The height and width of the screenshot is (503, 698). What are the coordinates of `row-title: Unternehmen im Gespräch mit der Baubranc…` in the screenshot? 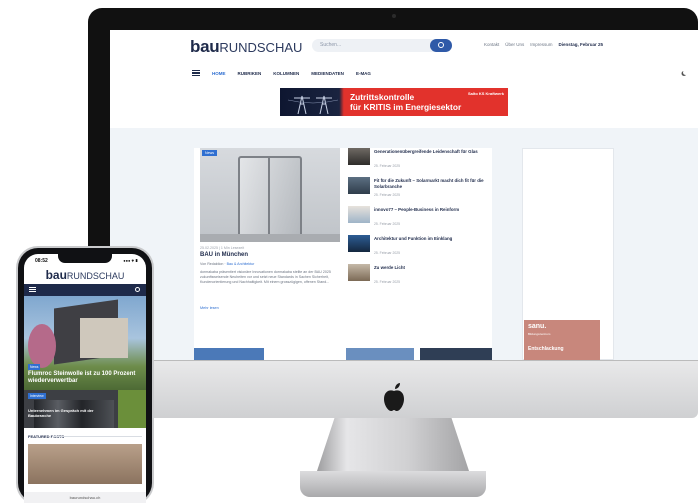 It's located at (63, 413).